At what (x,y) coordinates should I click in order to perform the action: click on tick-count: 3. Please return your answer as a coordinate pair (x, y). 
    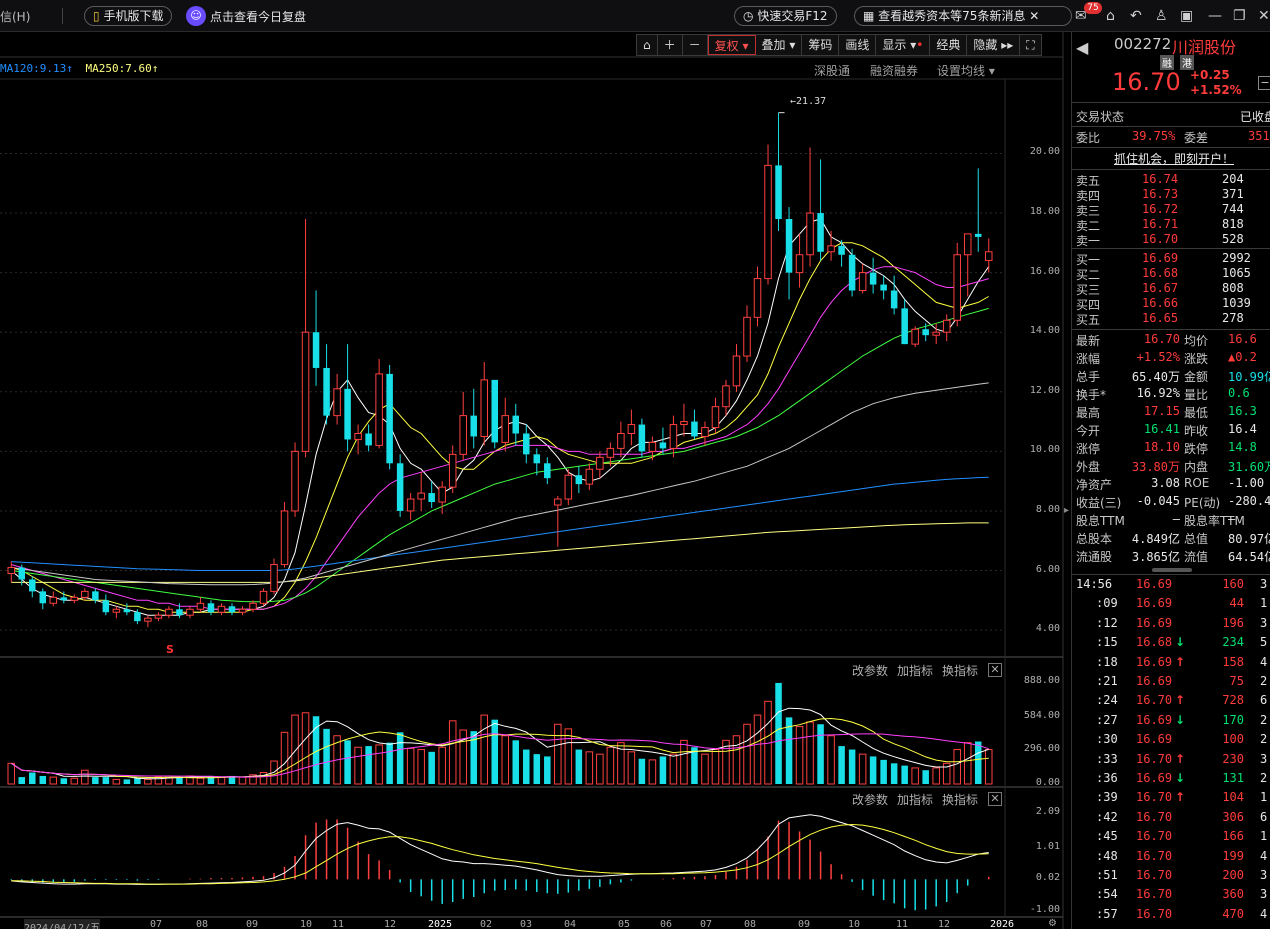
    Looking at the image, I should click on (1264, 758).